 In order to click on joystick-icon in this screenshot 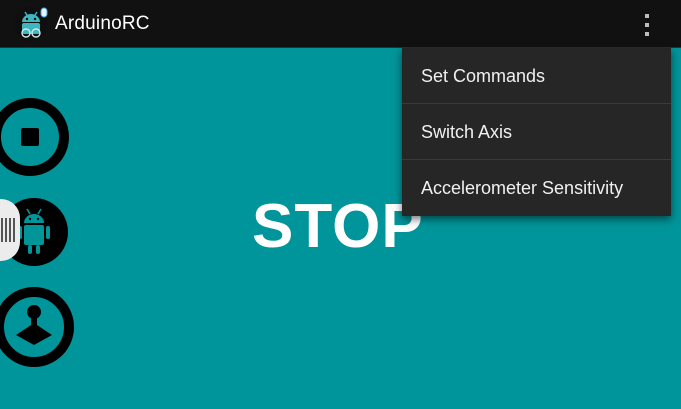, I will do `click(34, 325)`.